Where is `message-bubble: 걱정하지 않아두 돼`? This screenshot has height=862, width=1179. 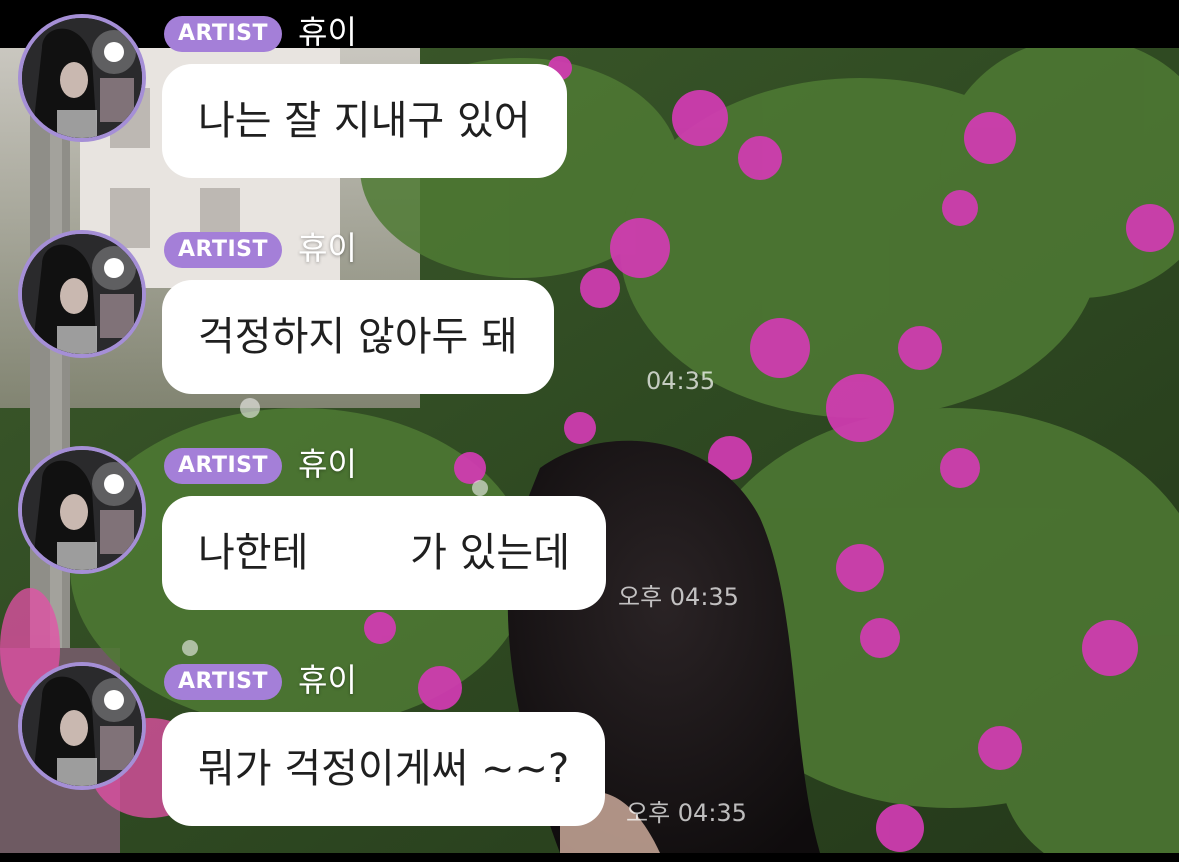 message-bubble: 걱정하지 않아두 돼 is located at coordinates (358, 337).